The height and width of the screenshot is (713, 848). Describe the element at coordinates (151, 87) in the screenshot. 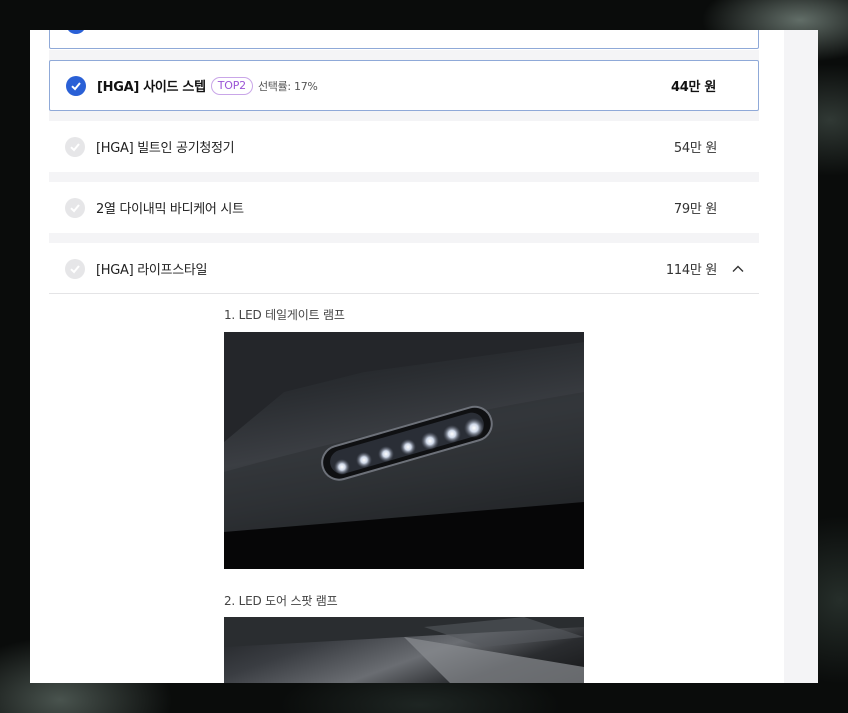

I see `option-name: [HGA] 사이드 스텝` at that location.